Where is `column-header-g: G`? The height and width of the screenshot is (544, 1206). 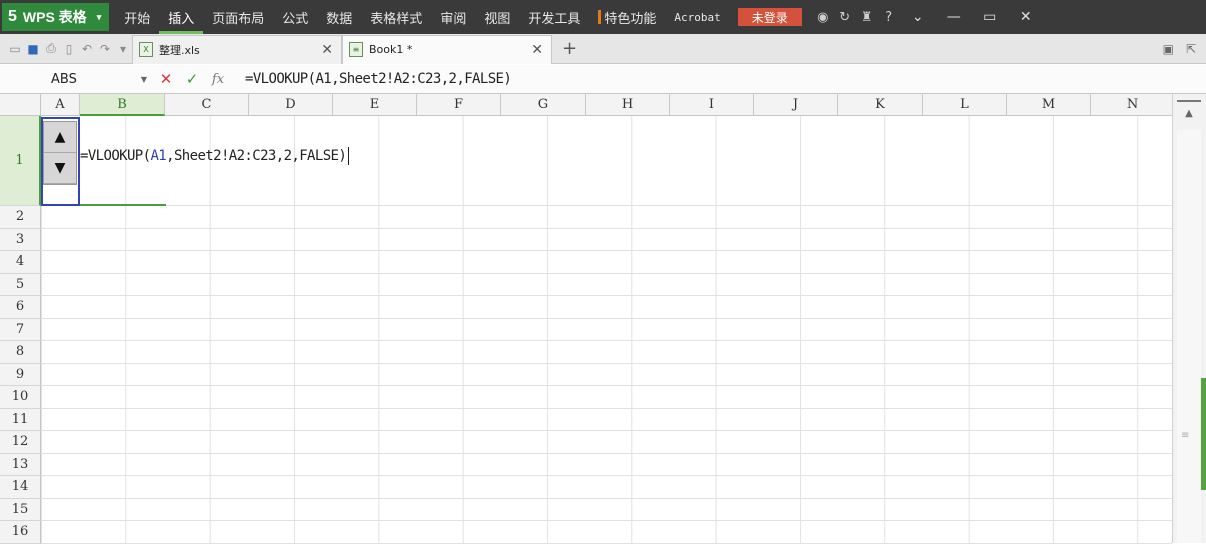
column-header-g: G is located at coordinates (543, 105).